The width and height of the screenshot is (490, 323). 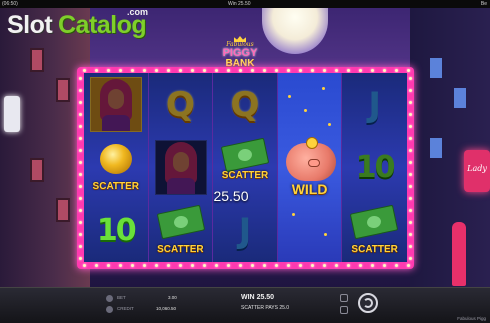 I want to click on wallet-icon, so click(x=109, y=309).